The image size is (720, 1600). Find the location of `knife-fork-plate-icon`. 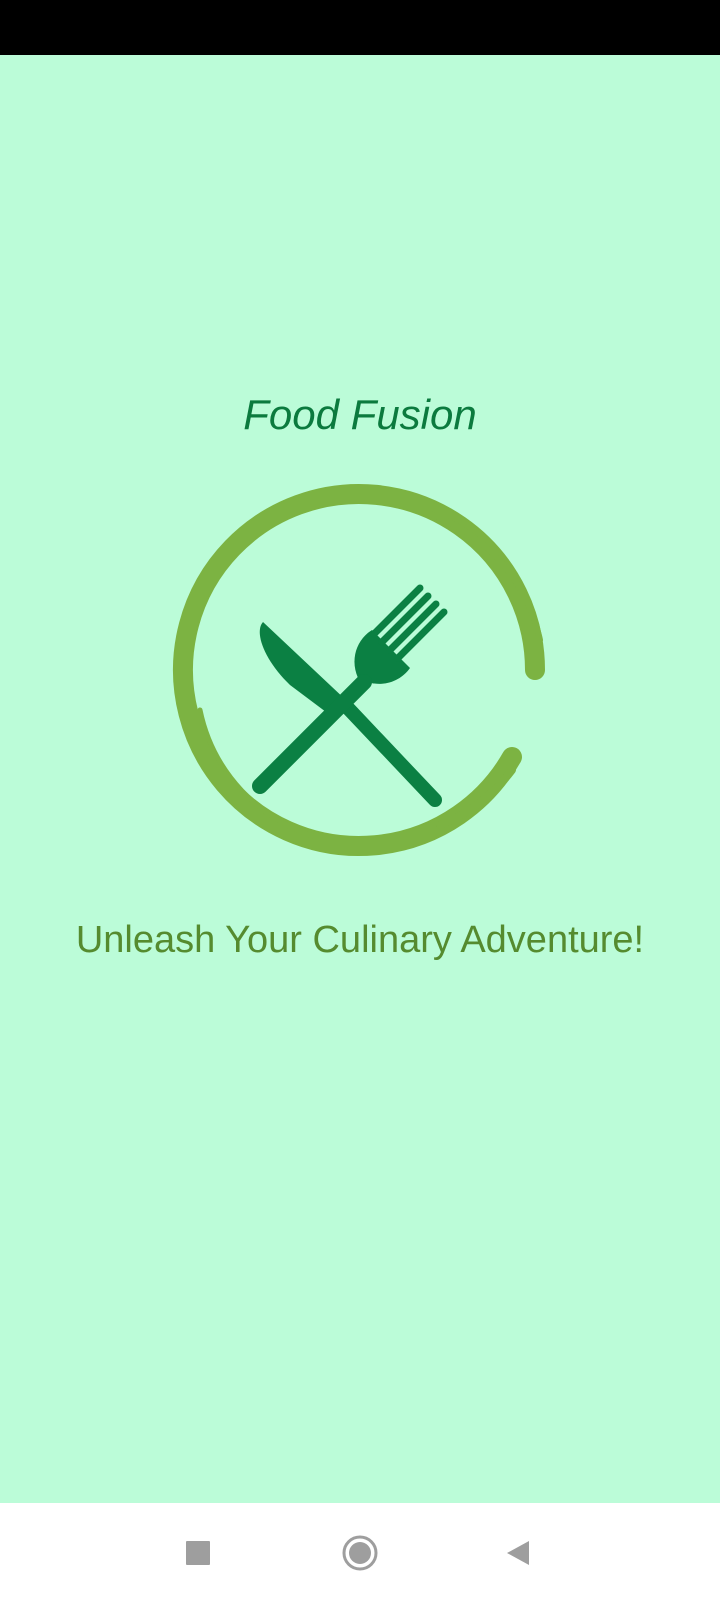

knife-fork-plate-icon is located at coordinates (359, 670).